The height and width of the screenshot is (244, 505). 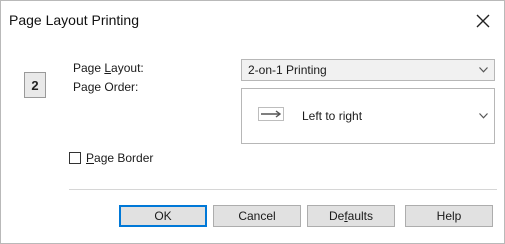 I want to click on page-order-label: Page Order:, so click(x=105, y=87).